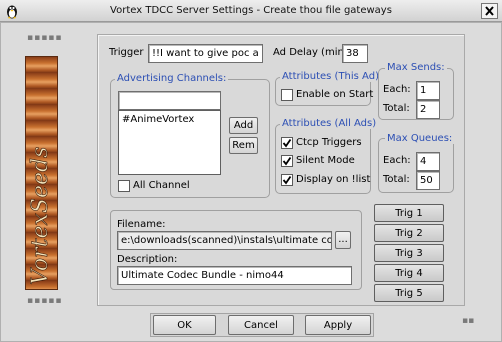 Image resolution: width=502 pixels, height=342 pixels. I want to click on close-icon, so click(489, 11).